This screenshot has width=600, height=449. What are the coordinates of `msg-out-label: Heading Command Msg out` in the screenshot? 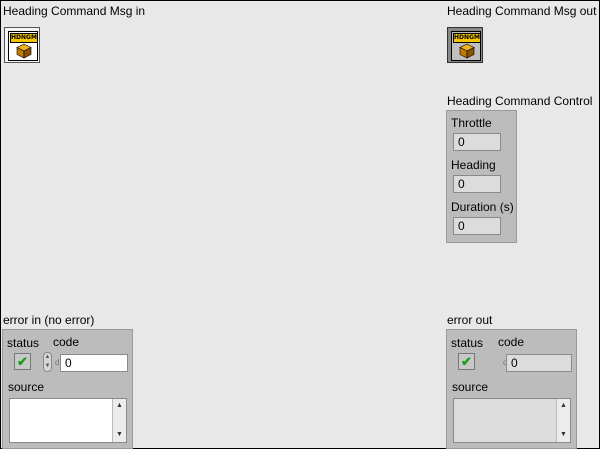 It's located at (522, 11).